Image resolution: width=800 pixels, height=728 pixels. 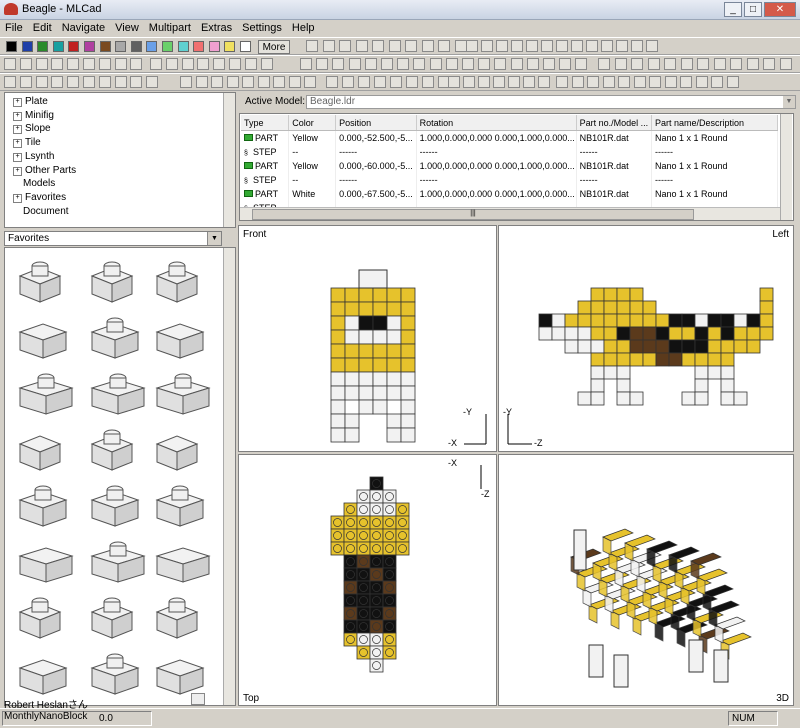 What do you see at coordinates (312, 123) in the screenshot?
I see `column-header: Color` at bounding box center [312, 123].